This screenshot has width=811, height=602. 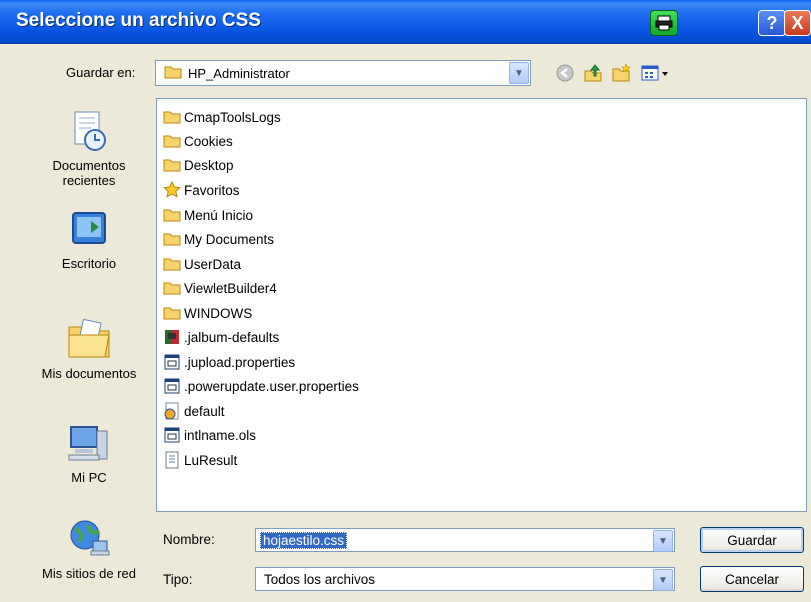 I want to click on place-label: Mis documentos, so click(x=89, y=373).